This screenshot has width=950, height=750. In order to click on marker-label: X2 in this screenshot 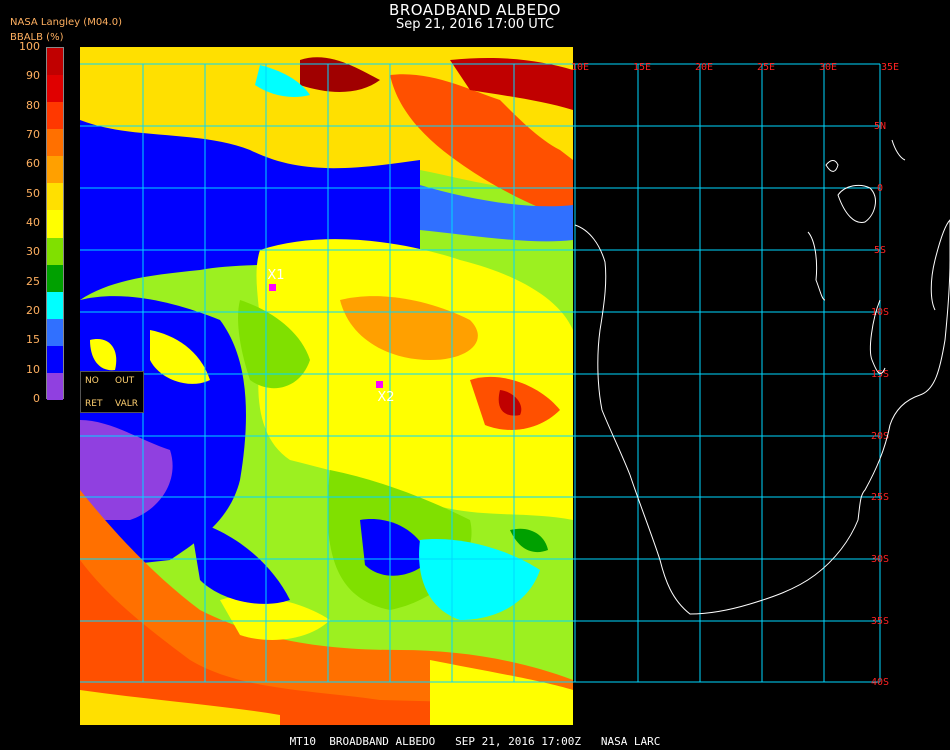, I will do `click(385, 397)`.